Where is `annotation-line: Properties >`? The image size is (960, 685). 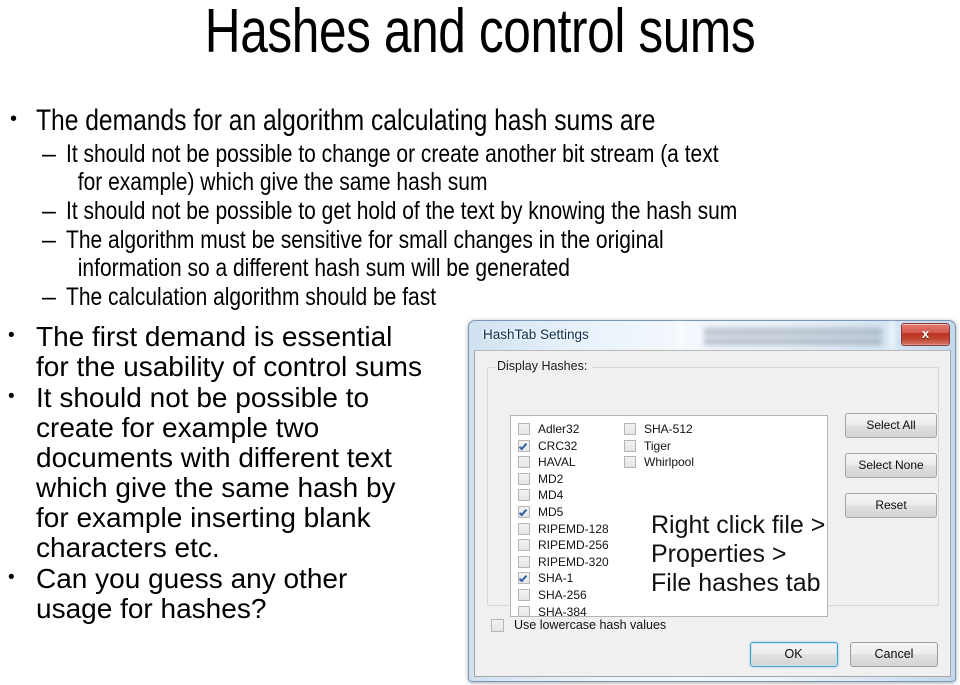
annotation-line: Properties > is located at coordinates (719, 554).